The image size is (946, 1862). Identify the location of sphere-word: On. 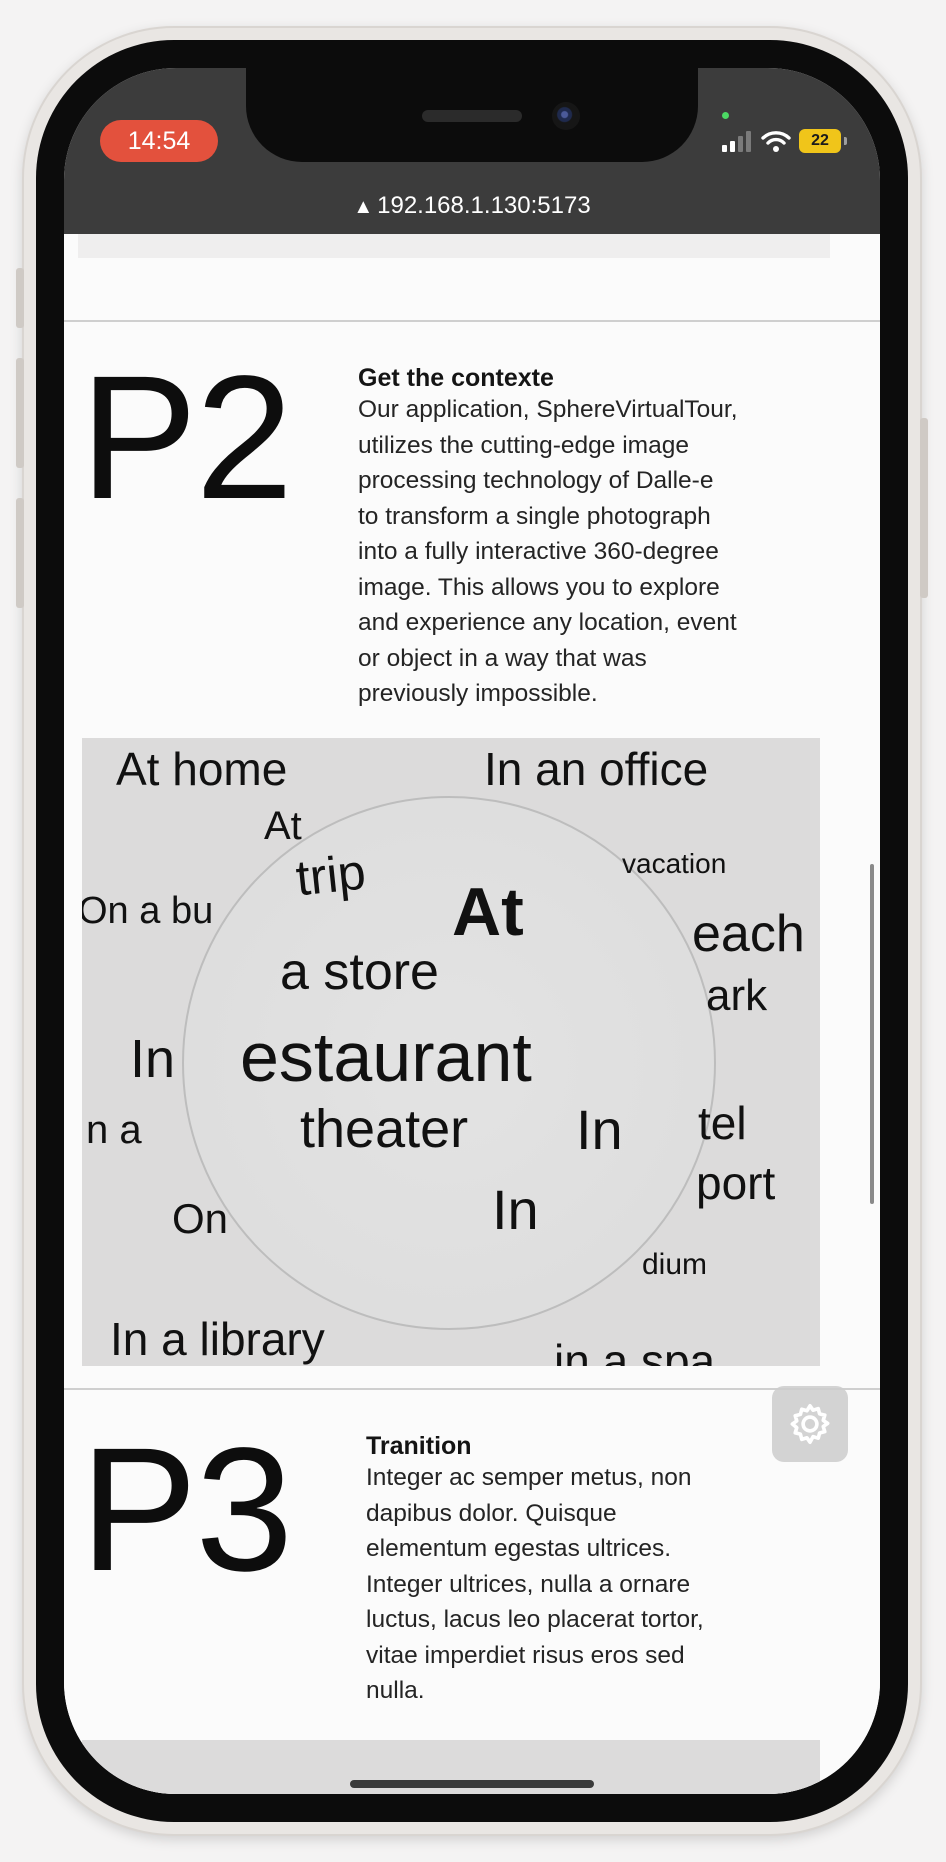
(200, 1218).